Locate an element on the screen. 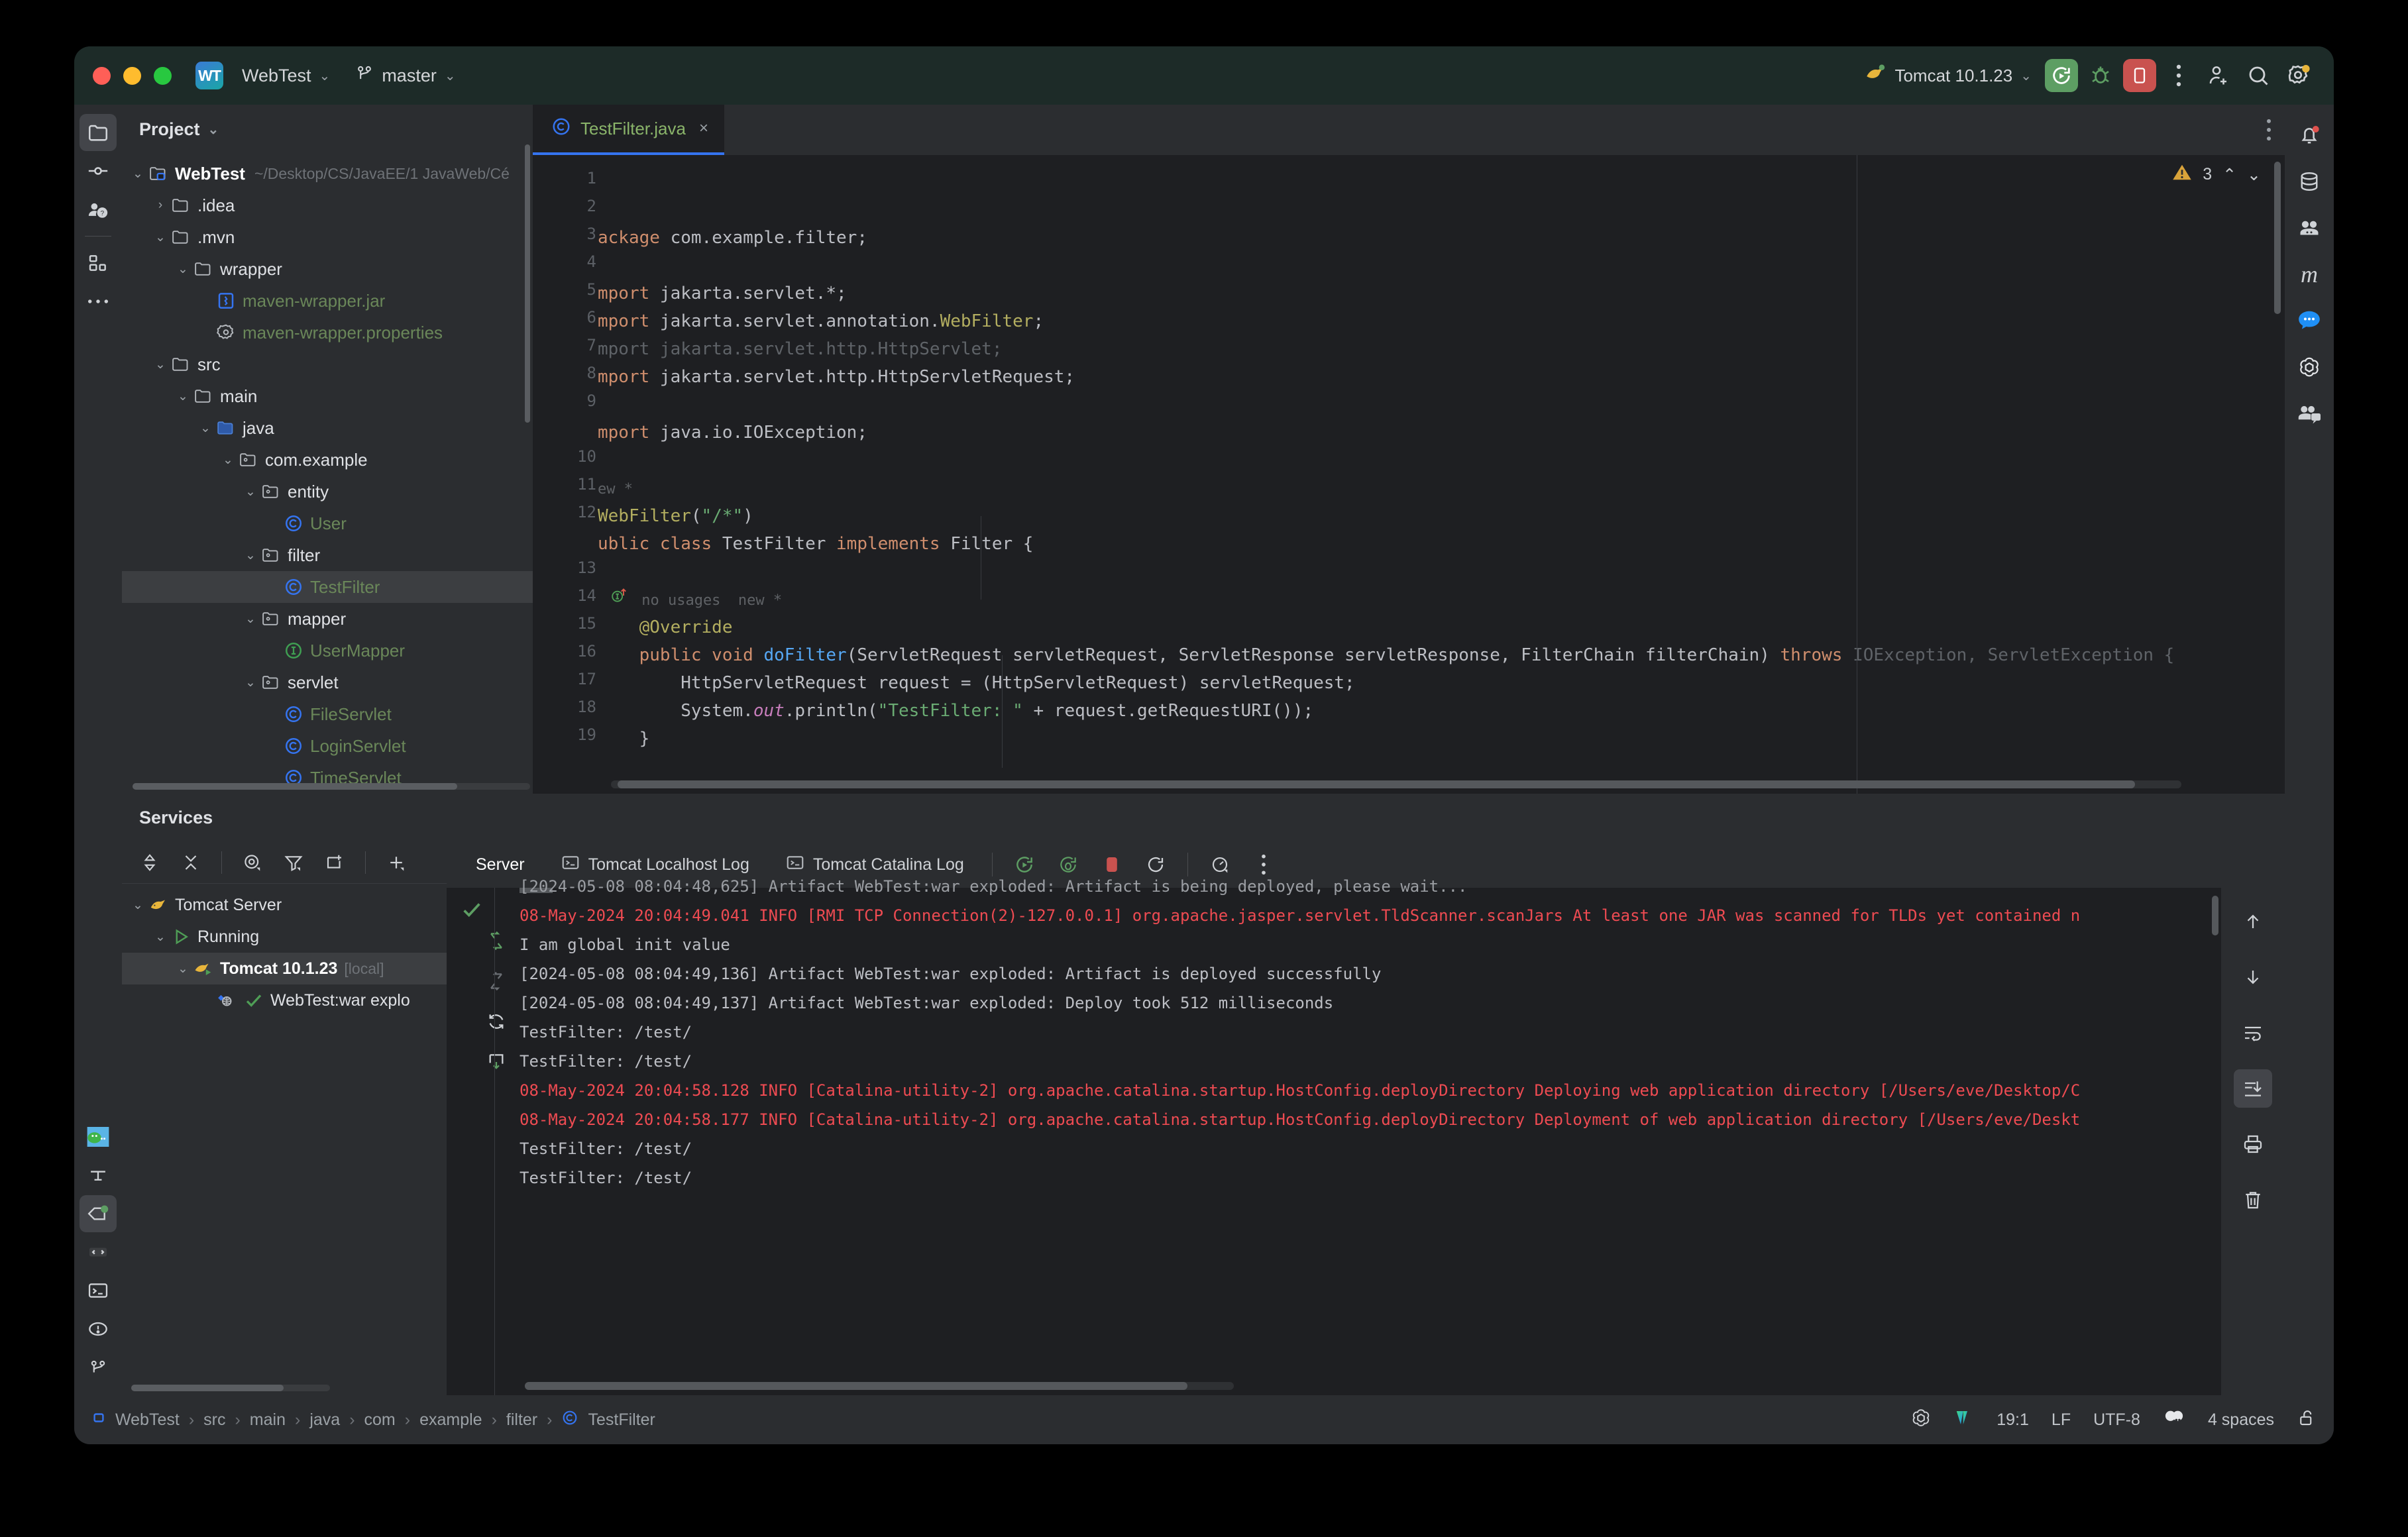 This screenshot has width=2408, height=1537. project-tree-item-wrapper: ⌄ wrapper is located at coordinates (327, 269).